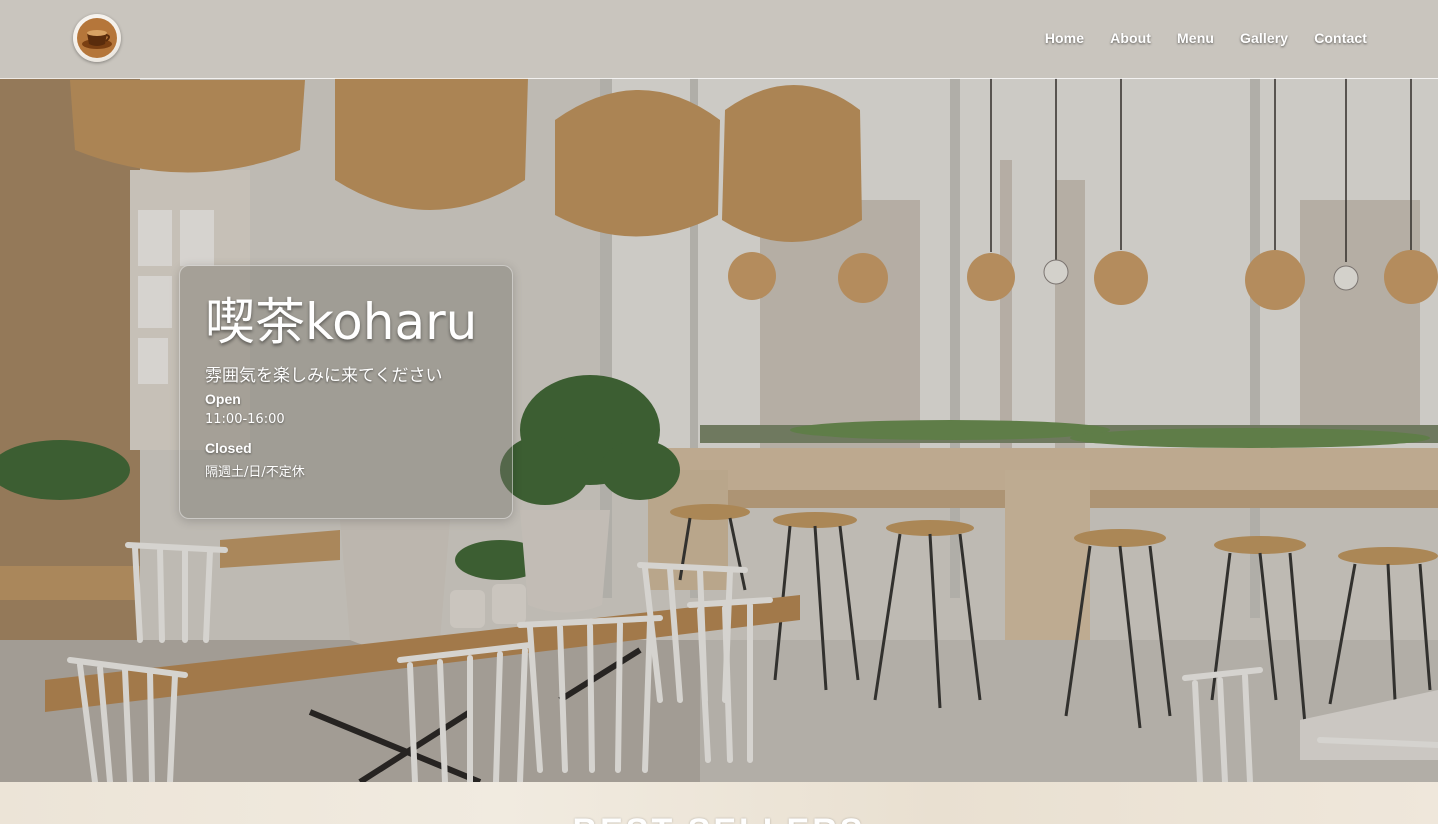 The width and height of the screenshot is (1438, 824). I want to click on closed-days-value: 隔週土/日/不定休, so click(255, 472).